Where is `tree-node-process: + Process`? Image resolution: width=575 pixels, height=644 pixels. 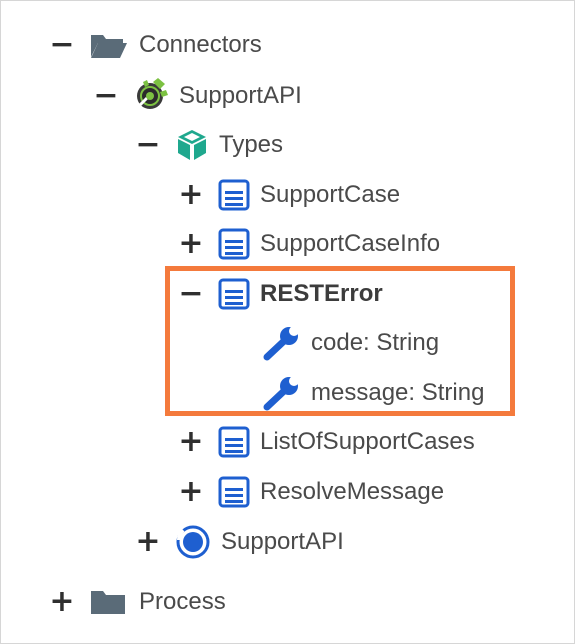 tree-node-process: + Process is located at coordinates (137, 602).